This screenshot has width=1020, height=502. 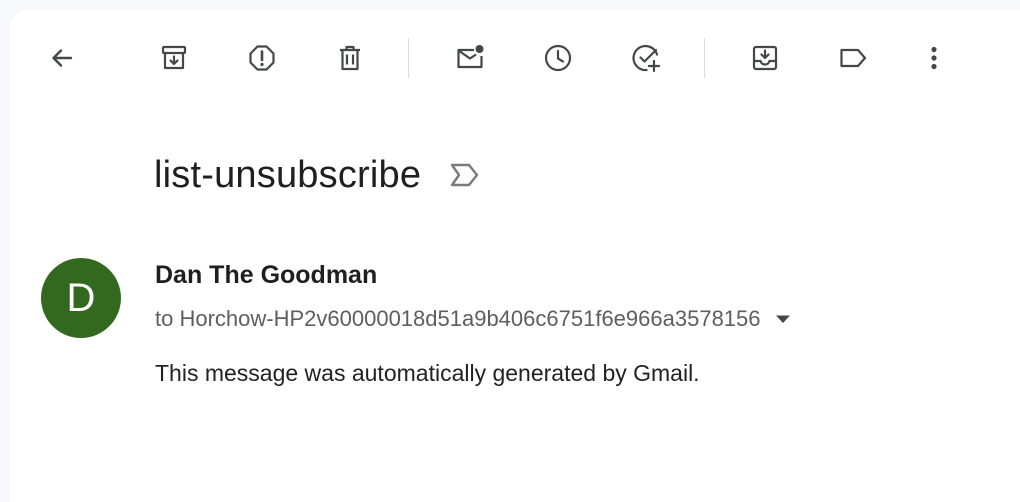 What do you see at coordinates (288, 174) in the screenshot?
I see `message-subject: list-unsubscribe` at bounding box center [288, 174].